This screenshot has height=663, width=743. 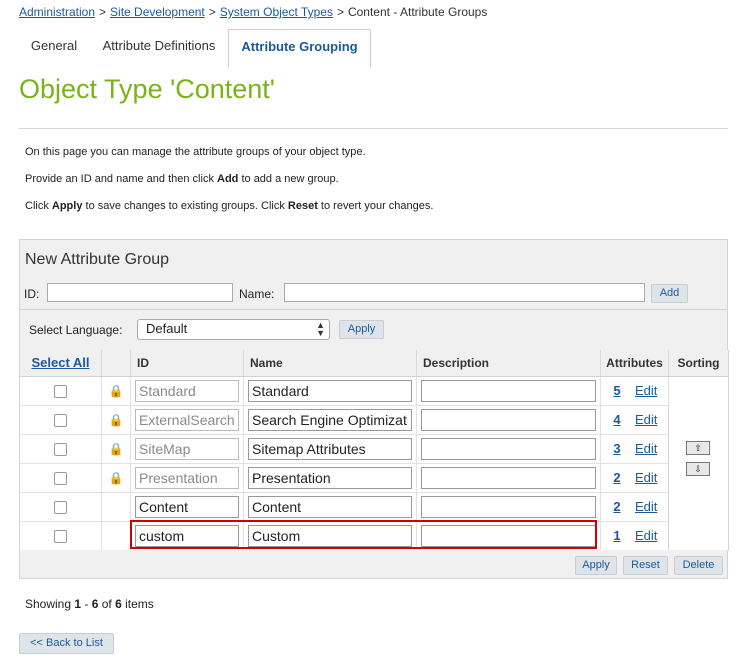 What do you see at coordinates (645, 565) in the screenshot?
I see `reset-button: Reset` at bounding box center [645, 565].